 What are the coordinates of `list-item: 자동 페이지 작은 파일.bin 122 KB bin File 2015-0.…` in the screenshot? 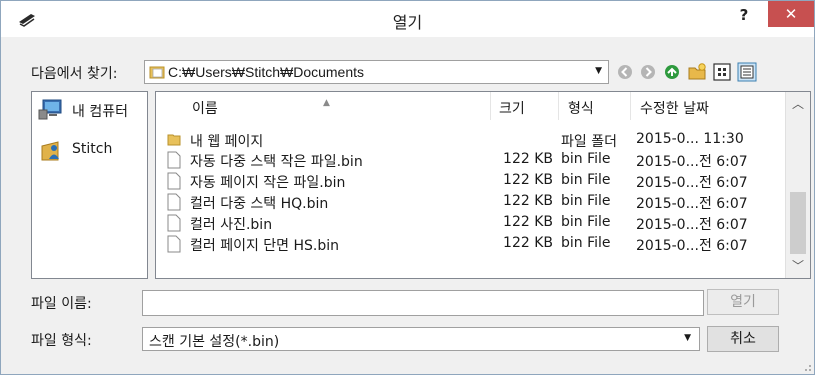 It's located at (469, 181).